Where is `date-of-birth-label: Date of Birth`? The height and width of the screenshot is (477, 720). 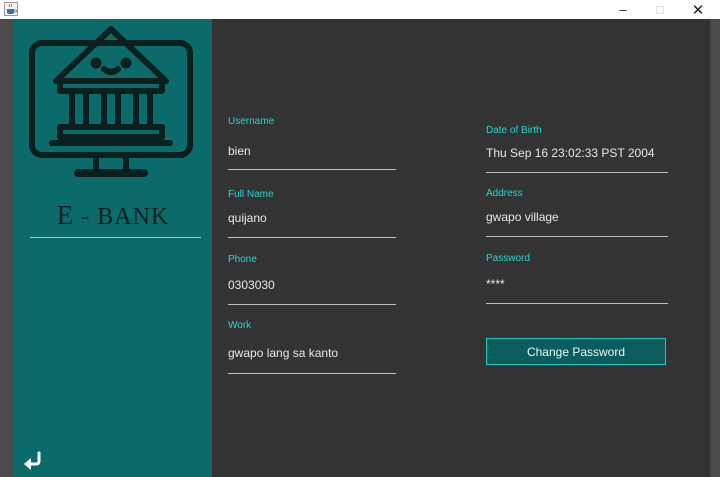 date-of-birth-label: Date of Birth is located at coordinates (514, 130).